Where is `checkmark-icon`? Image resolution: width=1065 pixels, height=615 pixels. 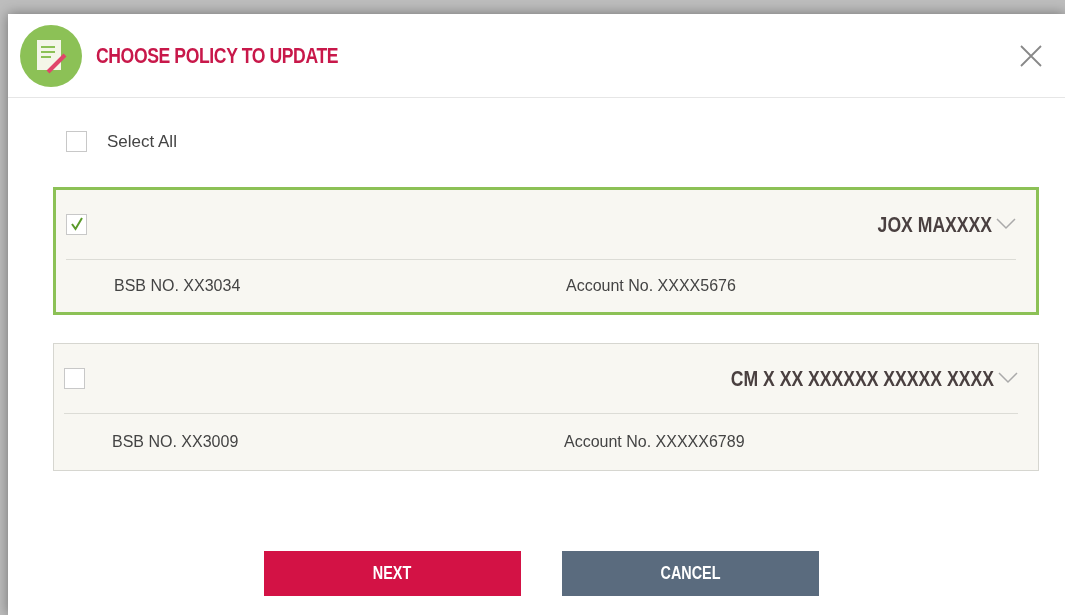 checkmark-icon is located at coordinates (76, 224).